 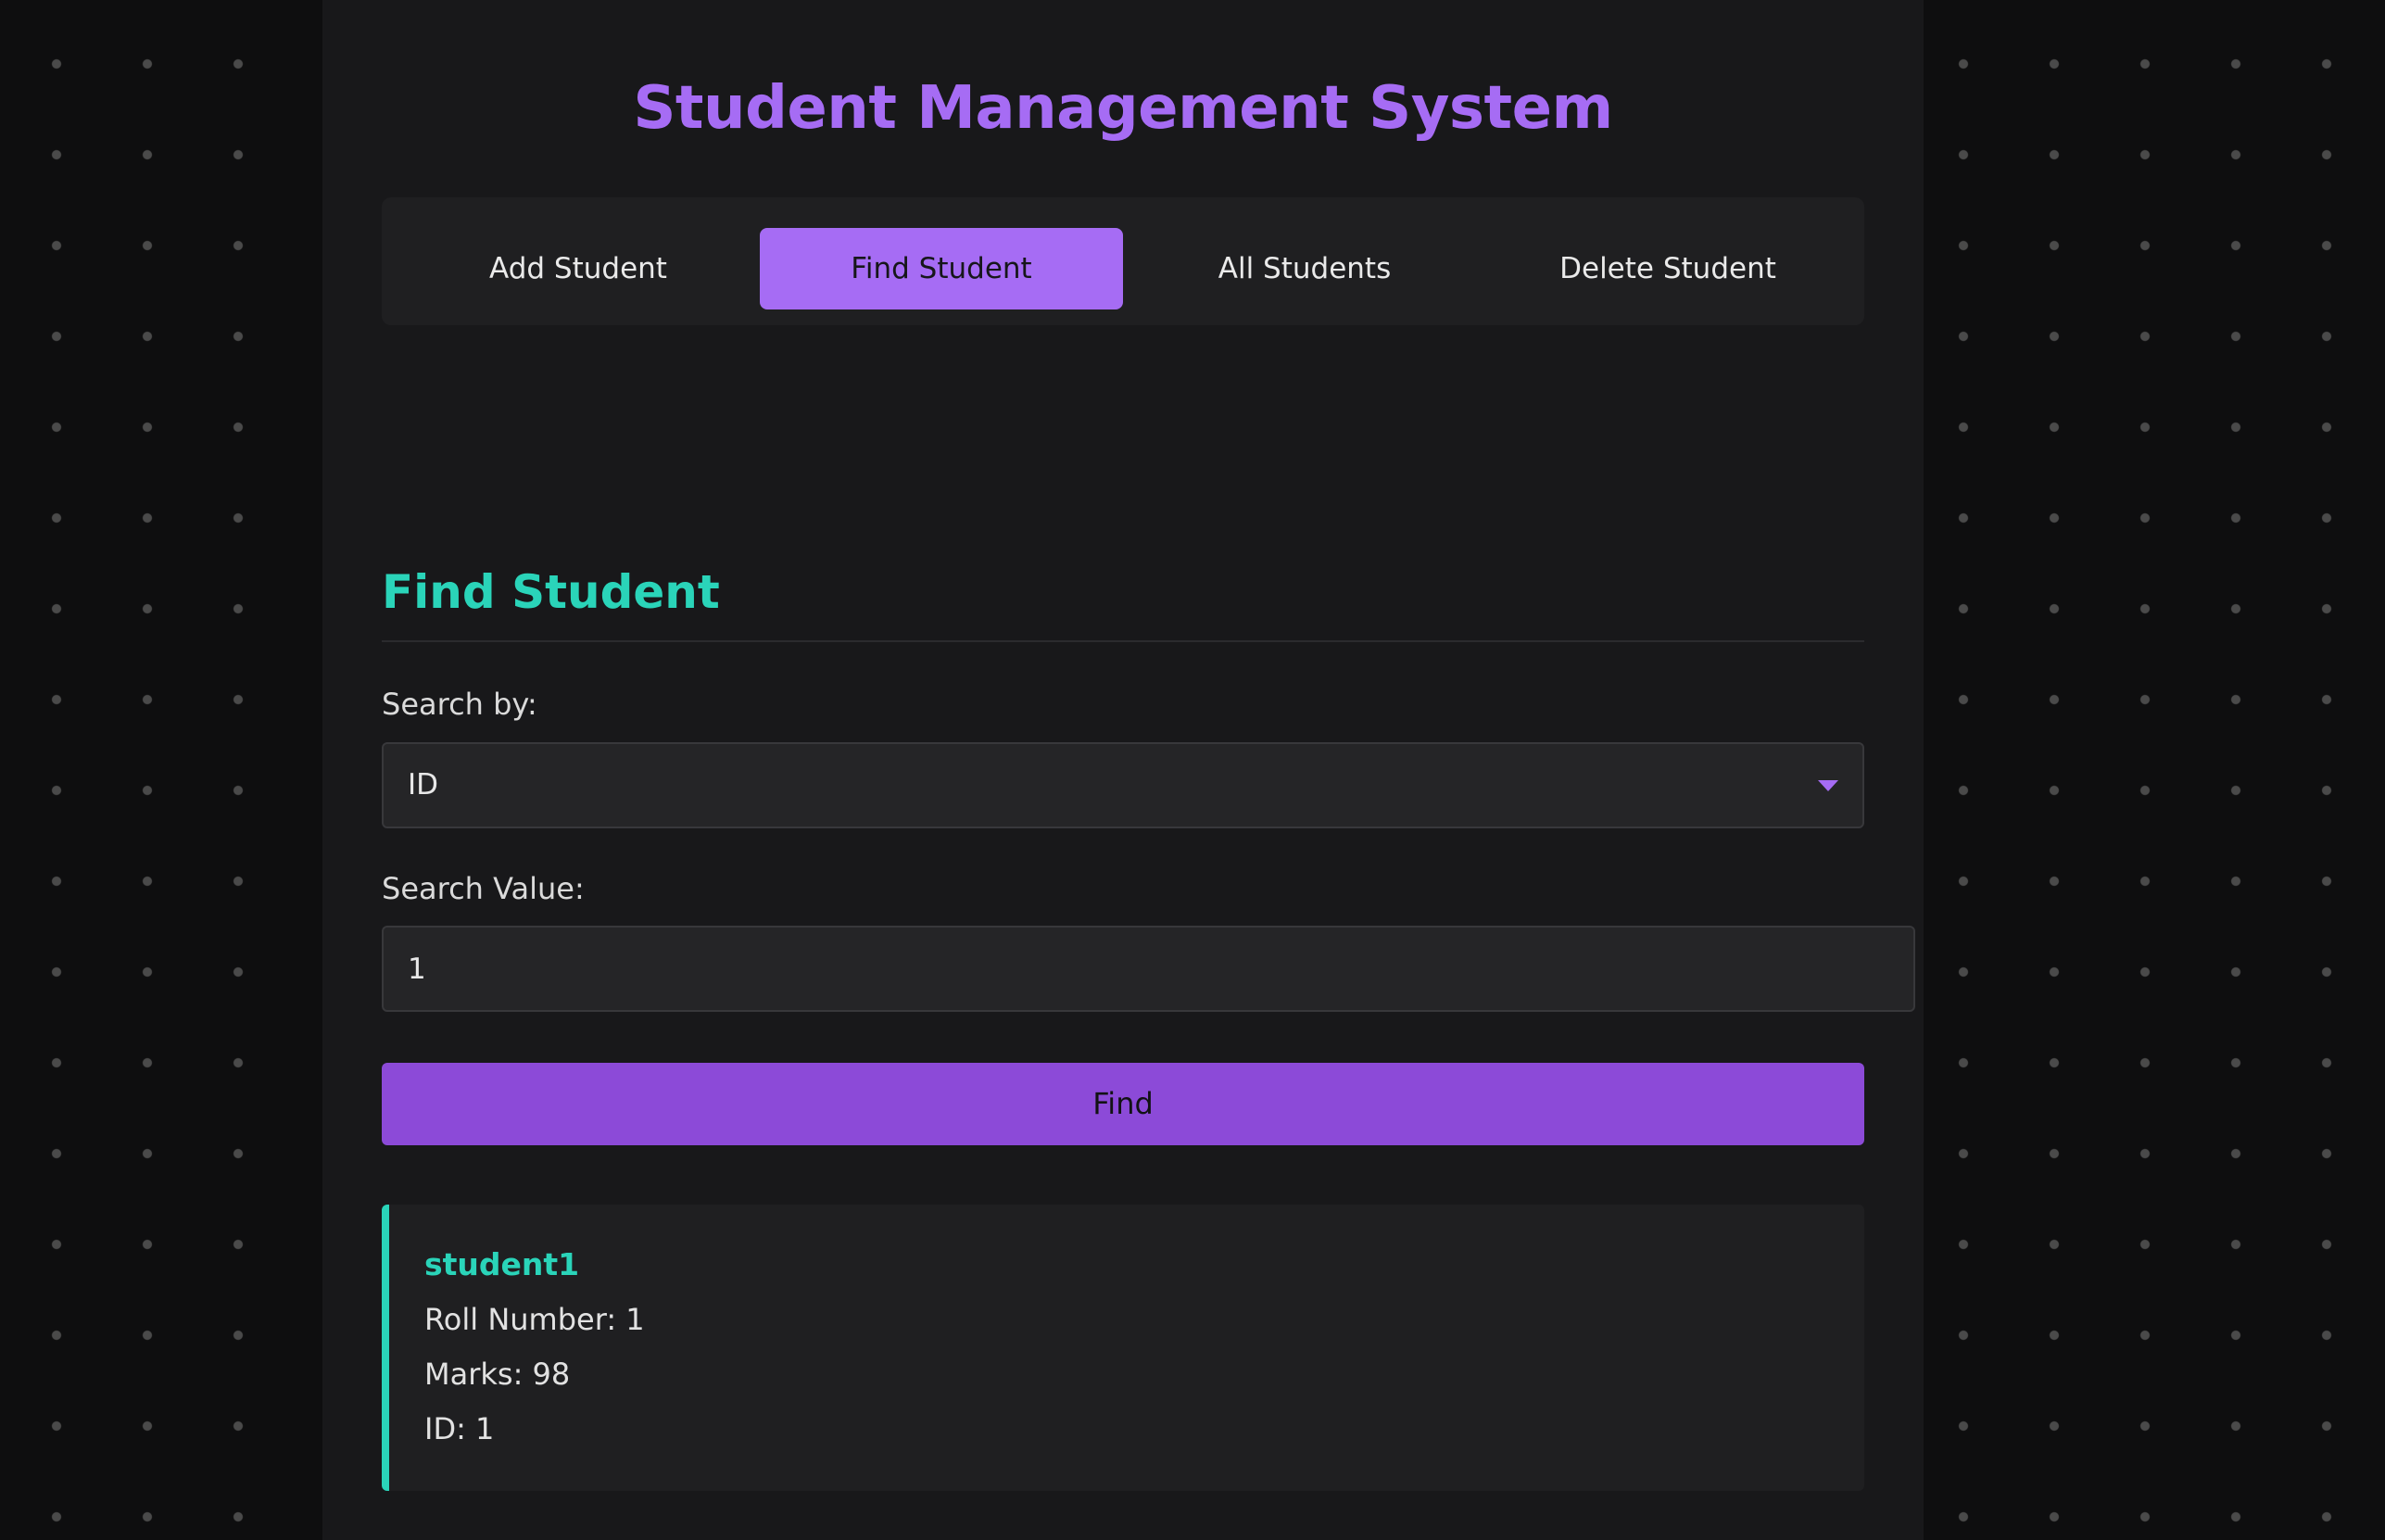 What do you see at coordinates (483, 888) in the screenshot?
I see `search-value-label: Search Value:` at bounding box center [483, 888].